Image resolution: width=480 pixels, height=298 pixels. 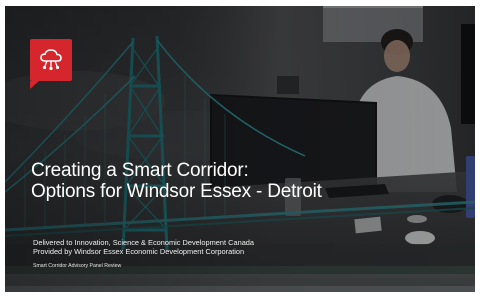 I want to click on footer-text: Smart Corridor Advisory Panel Review, so click(x=77, y=266).